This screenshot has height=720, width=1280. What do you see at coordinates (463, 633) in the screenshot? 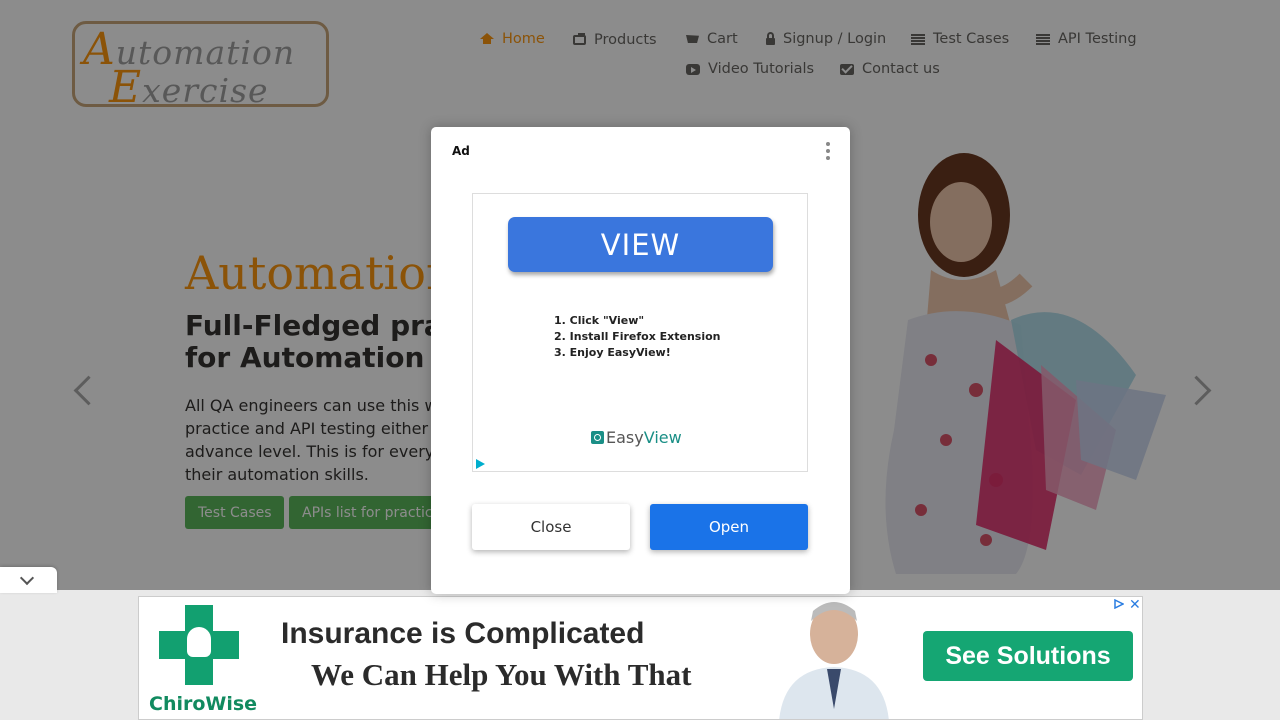
I see `banner-headline: Insurance is Complicated` at bounding box center [463, 633].